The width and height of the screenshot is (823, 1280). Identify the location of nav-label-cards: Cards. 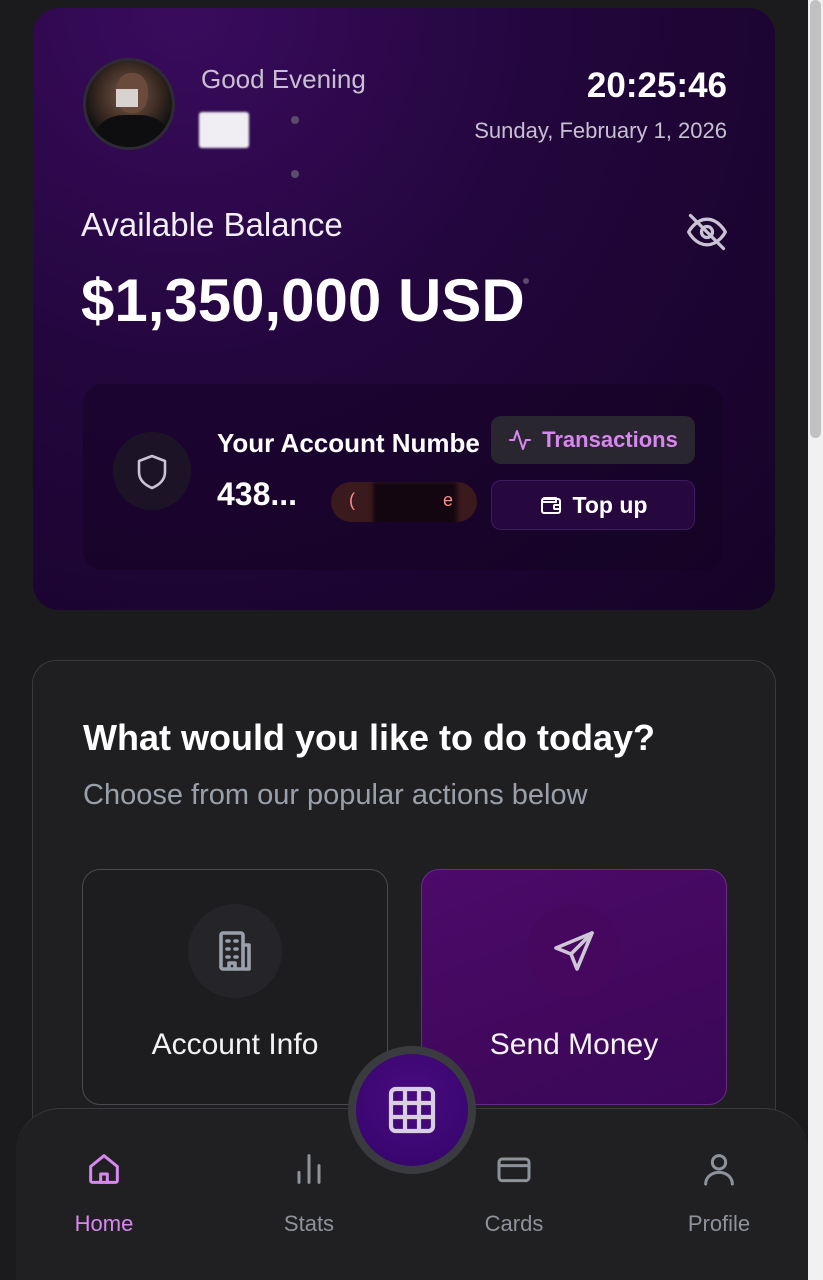
(514, 1223).